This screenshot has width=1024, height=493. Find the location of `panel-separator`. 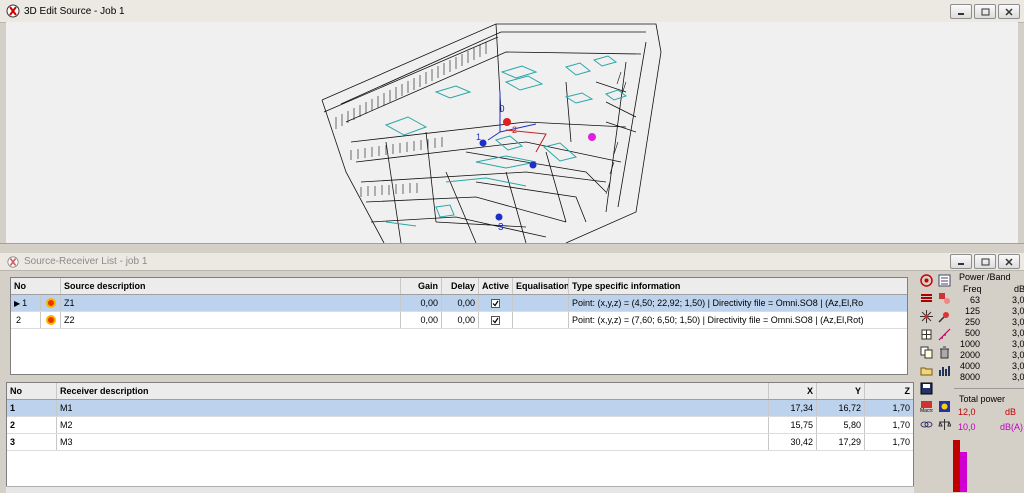

panel-separator is located at coordinates (989, 388).